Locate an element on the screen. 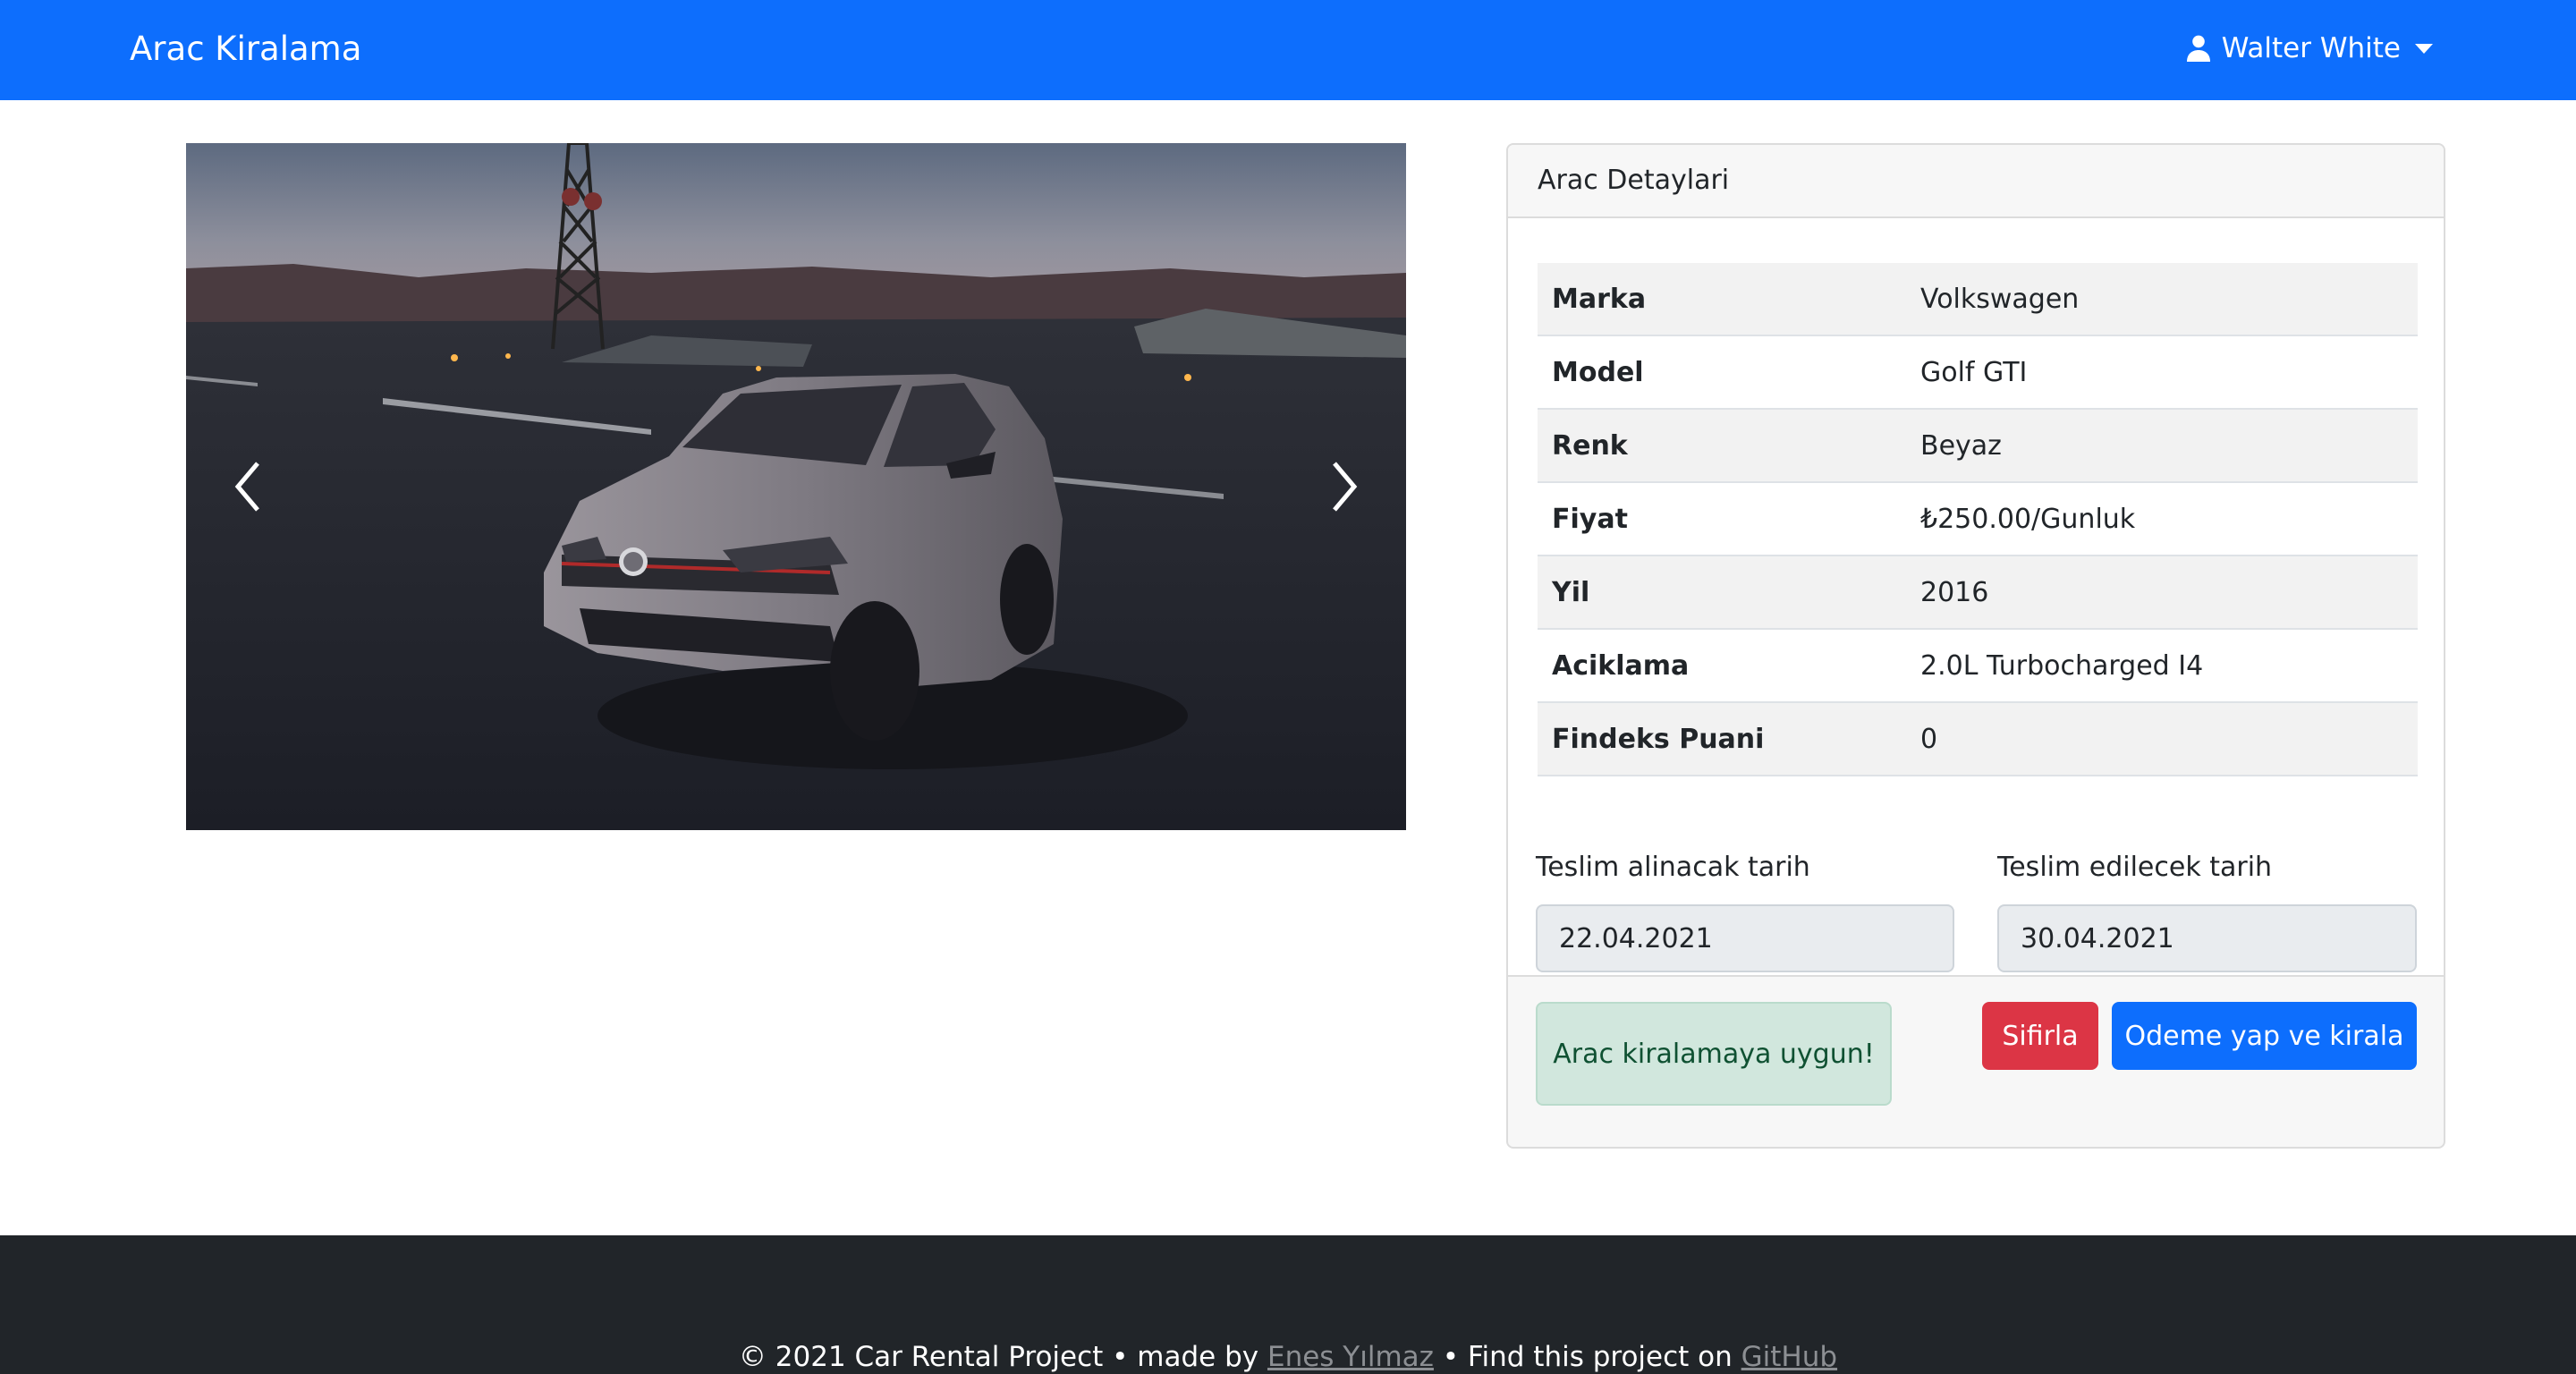 The height and width of the screenshot is (1374, 2576). availability-alert: Arac kiralamaya uygun! is located at coordinates (1714, 1054).